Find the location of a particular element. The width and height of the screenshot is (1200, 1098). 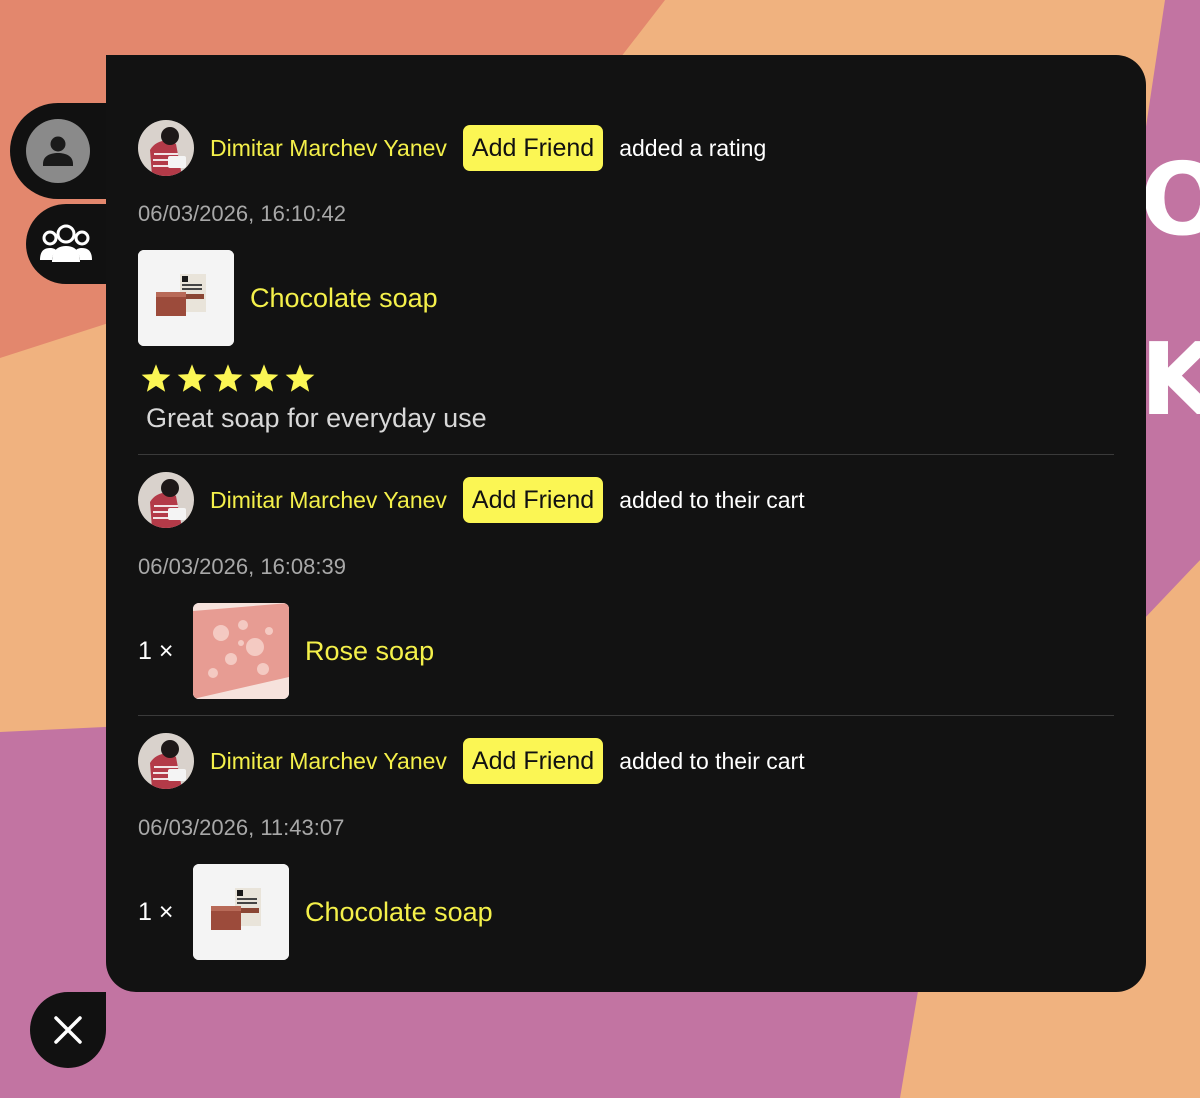

rating-comment: Great soap for everyday use is located at coordinates (316, 418).